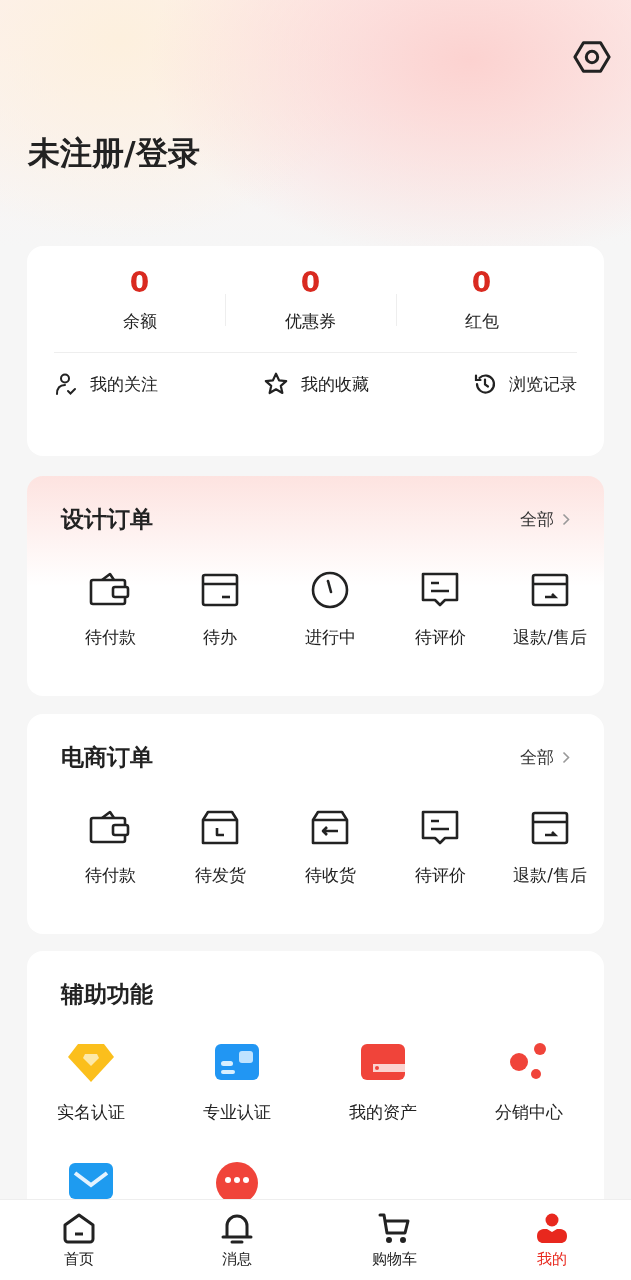  I want to click on tab: 购物车, so click(394, 1240).